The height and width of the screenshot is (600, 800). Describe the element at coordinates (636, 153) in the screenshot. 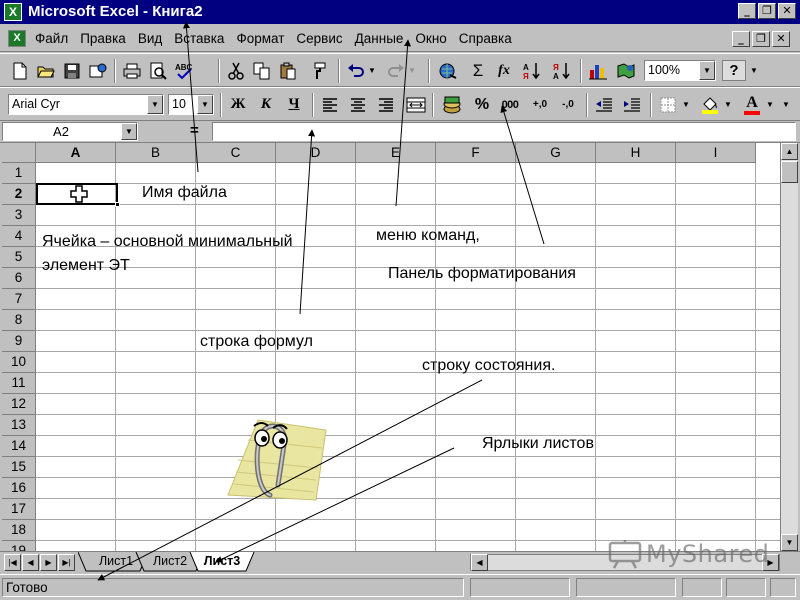

I see `column-header: H` at that location.